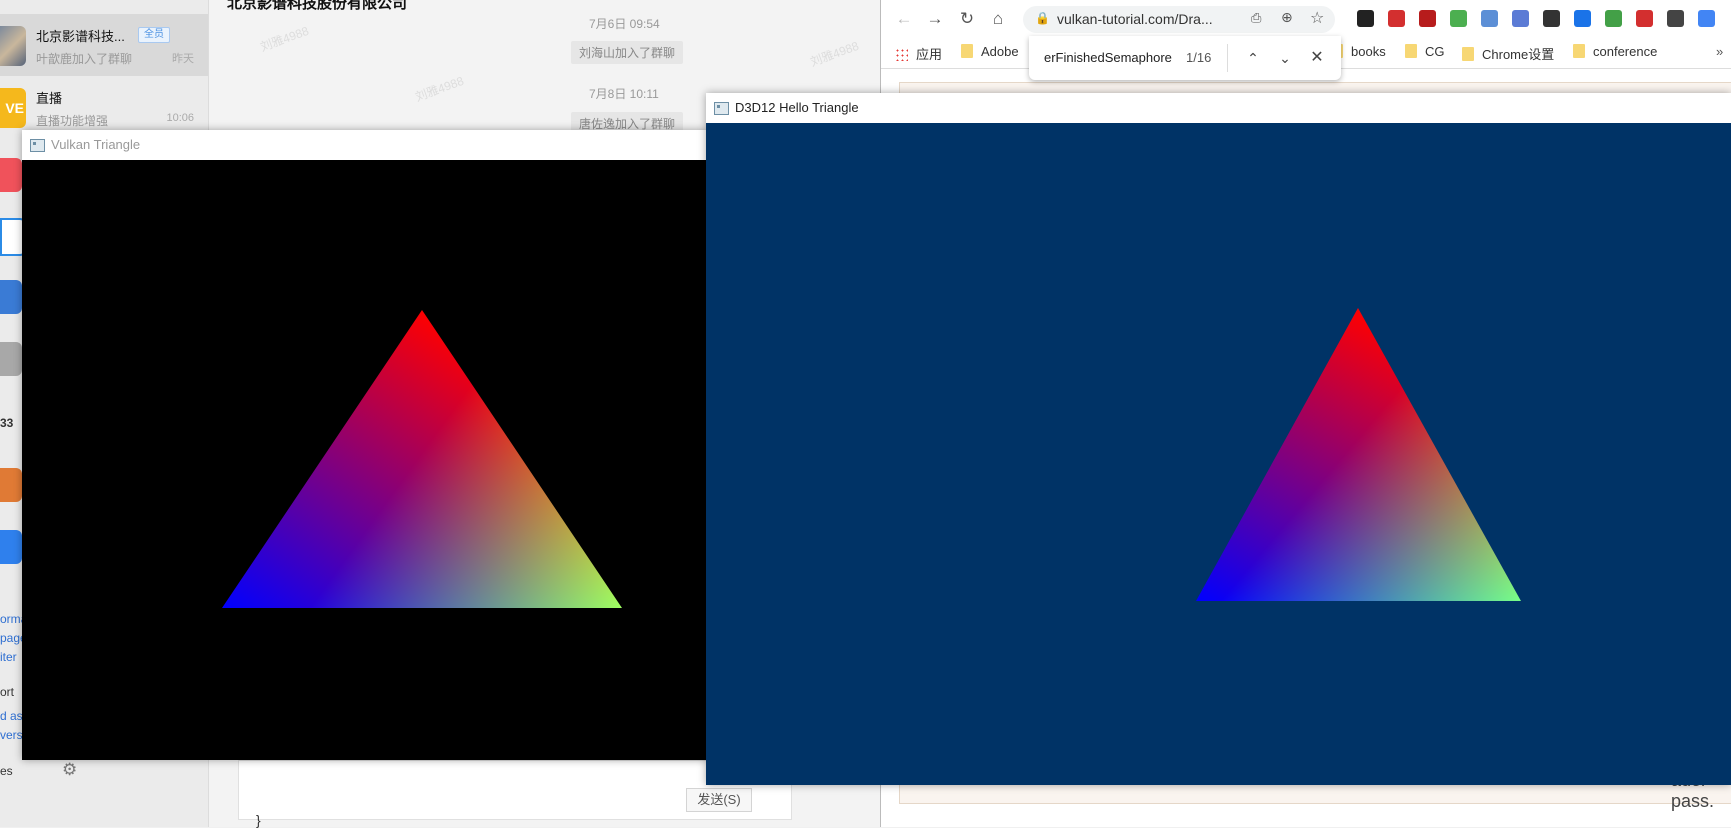 This screenshot has width=1731, height=828. What do you see at coordinates (719, 800) in the screenshot?
I see `send-button: 发送(S)` at bounding box center [719, 800].